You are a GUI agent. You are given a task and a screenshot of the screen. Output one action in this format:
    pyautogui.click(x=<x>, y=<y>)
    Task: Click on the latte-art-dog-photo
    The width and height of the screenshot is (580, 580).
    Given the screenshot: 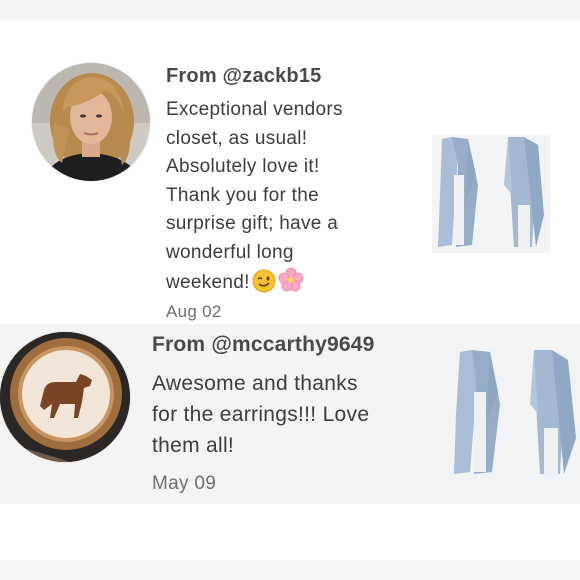 What is the action you would take?
    pyautogui.click(x=65, y=397)
    